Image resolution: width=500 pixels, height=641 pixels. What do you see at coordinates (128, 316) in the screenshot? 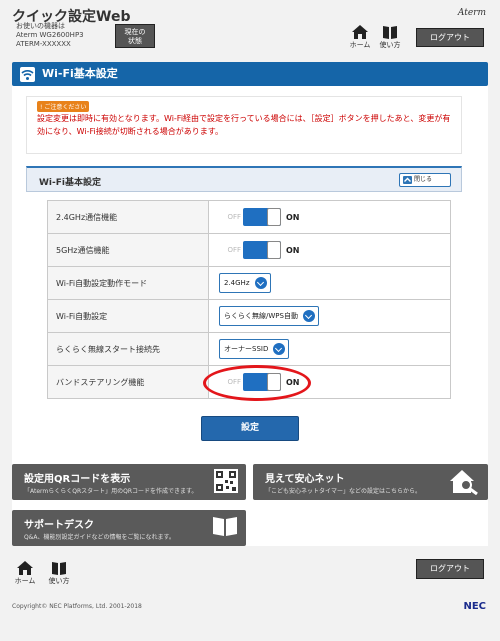
I see `setting-label: Wi-Fi自動設定` at bounding box center [128, 316].